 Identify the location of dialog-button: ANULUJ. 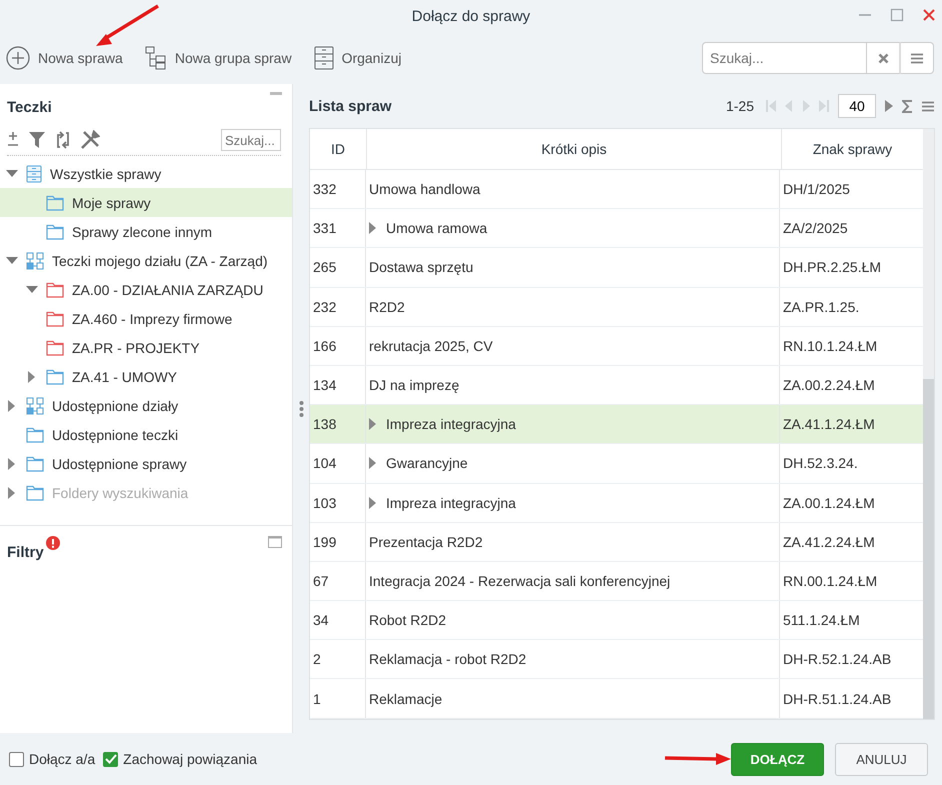
(881, 759).